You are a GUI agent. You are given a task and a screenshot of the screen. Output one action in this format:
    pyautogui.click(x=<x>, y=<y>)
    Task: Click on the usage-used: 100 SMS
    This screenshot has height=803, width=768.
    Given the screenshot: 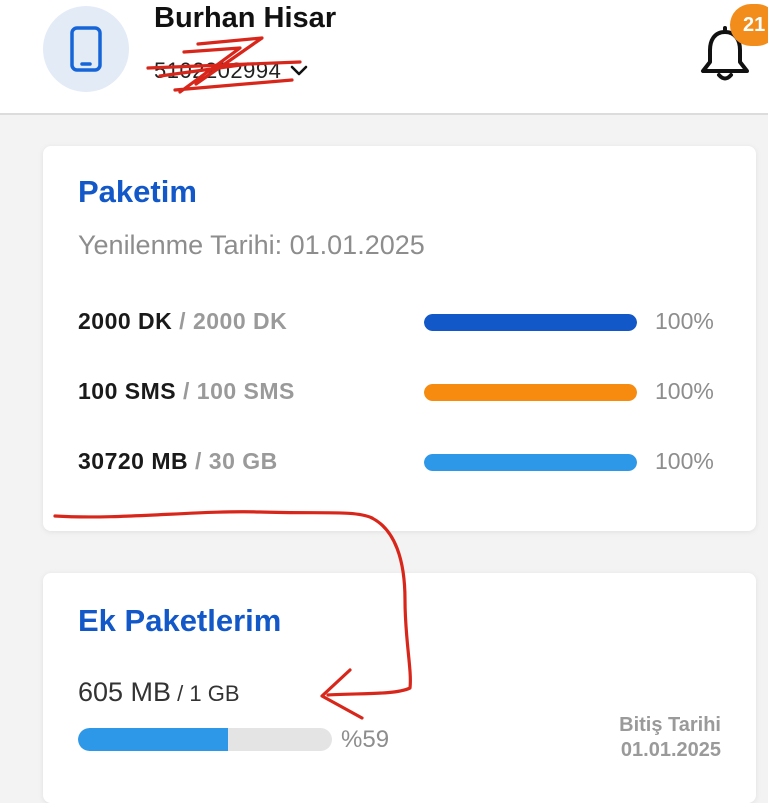 What is the action you would take?
    pyautogui.click(x=127, y=391)
    